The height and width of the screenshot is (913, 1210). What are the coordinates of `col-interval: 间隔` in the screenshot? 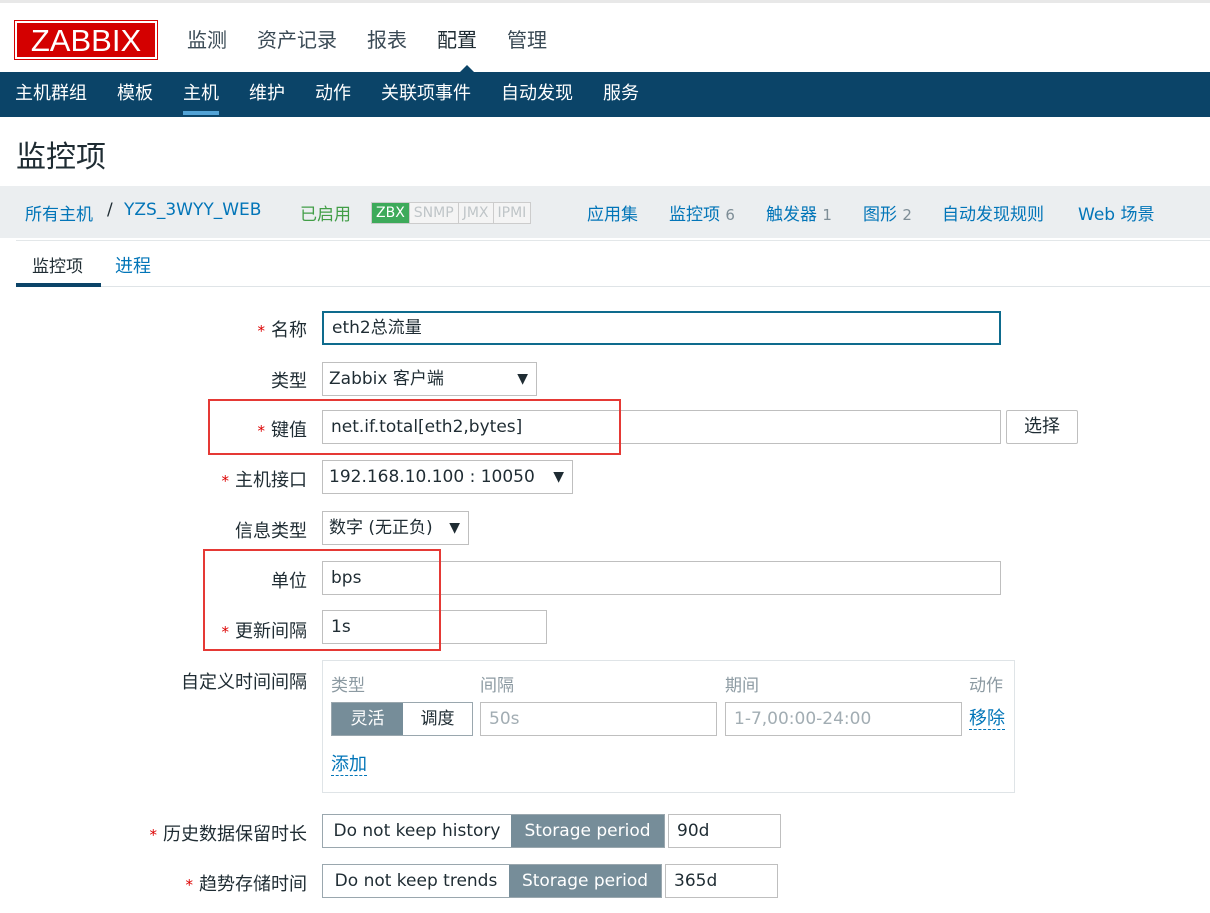 It's located at (497, 686).